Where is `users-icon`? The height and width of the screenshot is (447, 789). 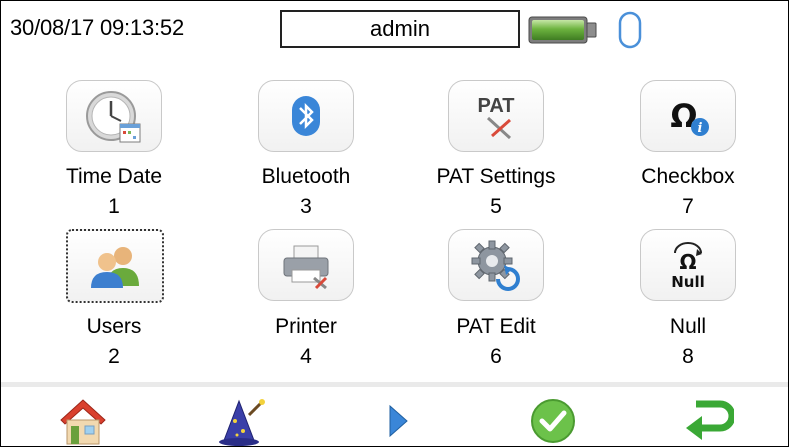
users-icon is located at coordinates (115, 267).